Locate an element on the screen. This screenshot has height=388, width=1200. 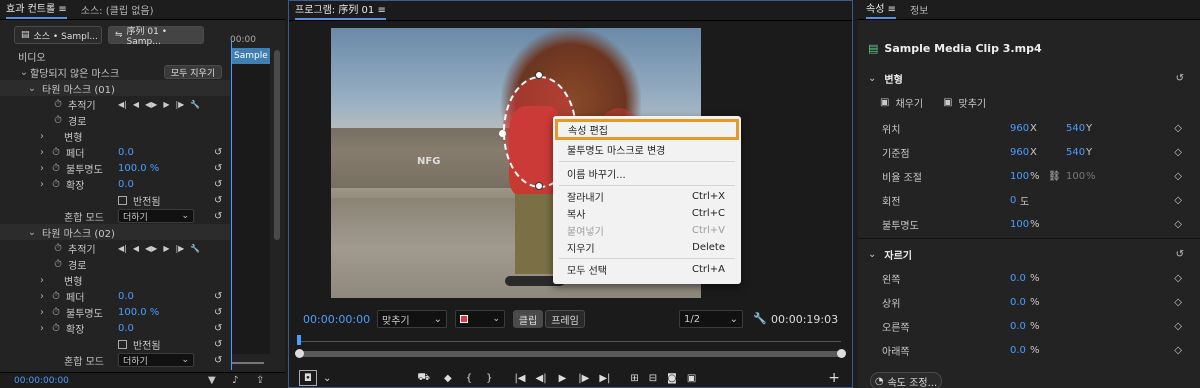
menu-item-change-to-opacity-mask: 불투명도 마스크로 변경 is located at coordinates (647, 149).